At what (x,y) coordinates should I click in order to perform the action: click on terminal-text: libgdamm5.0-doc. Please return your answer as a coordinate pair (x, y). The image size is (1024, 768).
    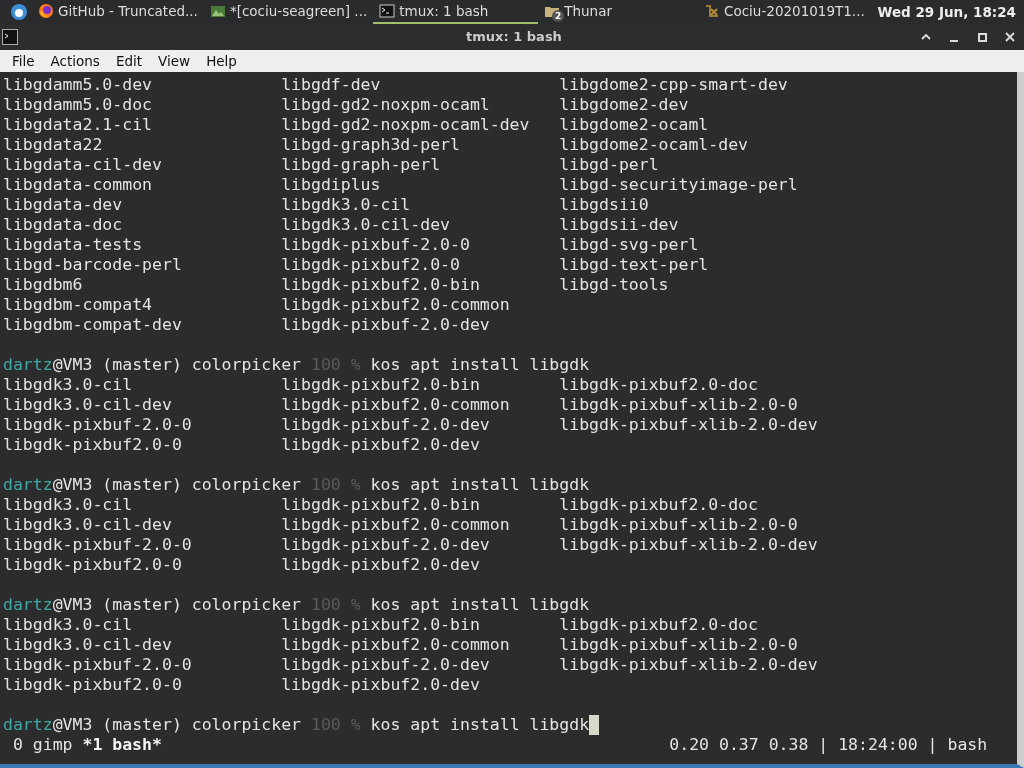
    Looking at the image, I should click on (77, 104).